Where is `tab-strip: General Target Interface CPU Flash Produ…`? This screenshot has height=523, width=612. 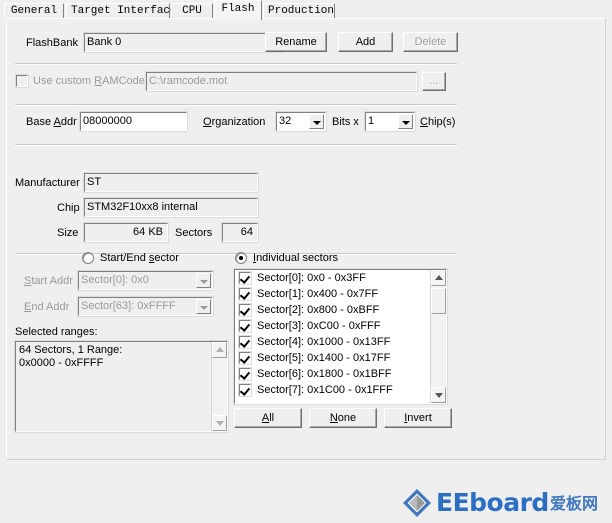
tab-strip: General Target Interface CPU Flash Produ… is located at coordinates (306, 10).